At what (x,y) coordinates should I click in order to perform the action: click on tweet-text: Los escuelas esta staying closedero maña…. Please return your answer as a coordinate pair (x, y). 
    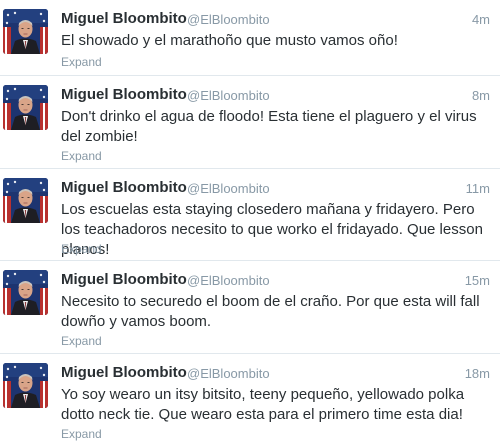
    Looking at the image, I should click on (272, 229).